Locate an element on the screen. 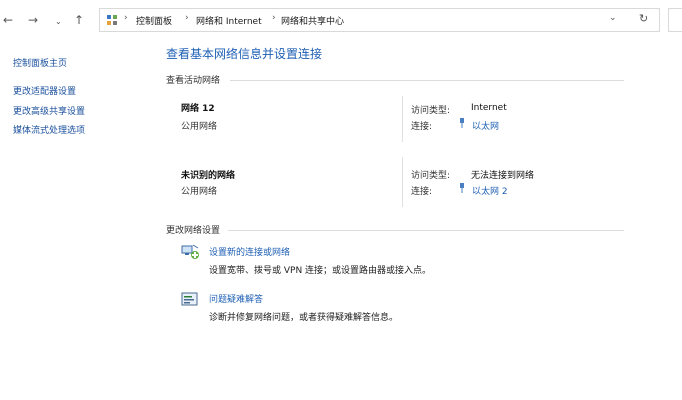 The height and width of the screenshot is (400, 682). sidebar-item-advanced-sharing: 更改高级共享设置 is located at coordinates (49, 110).